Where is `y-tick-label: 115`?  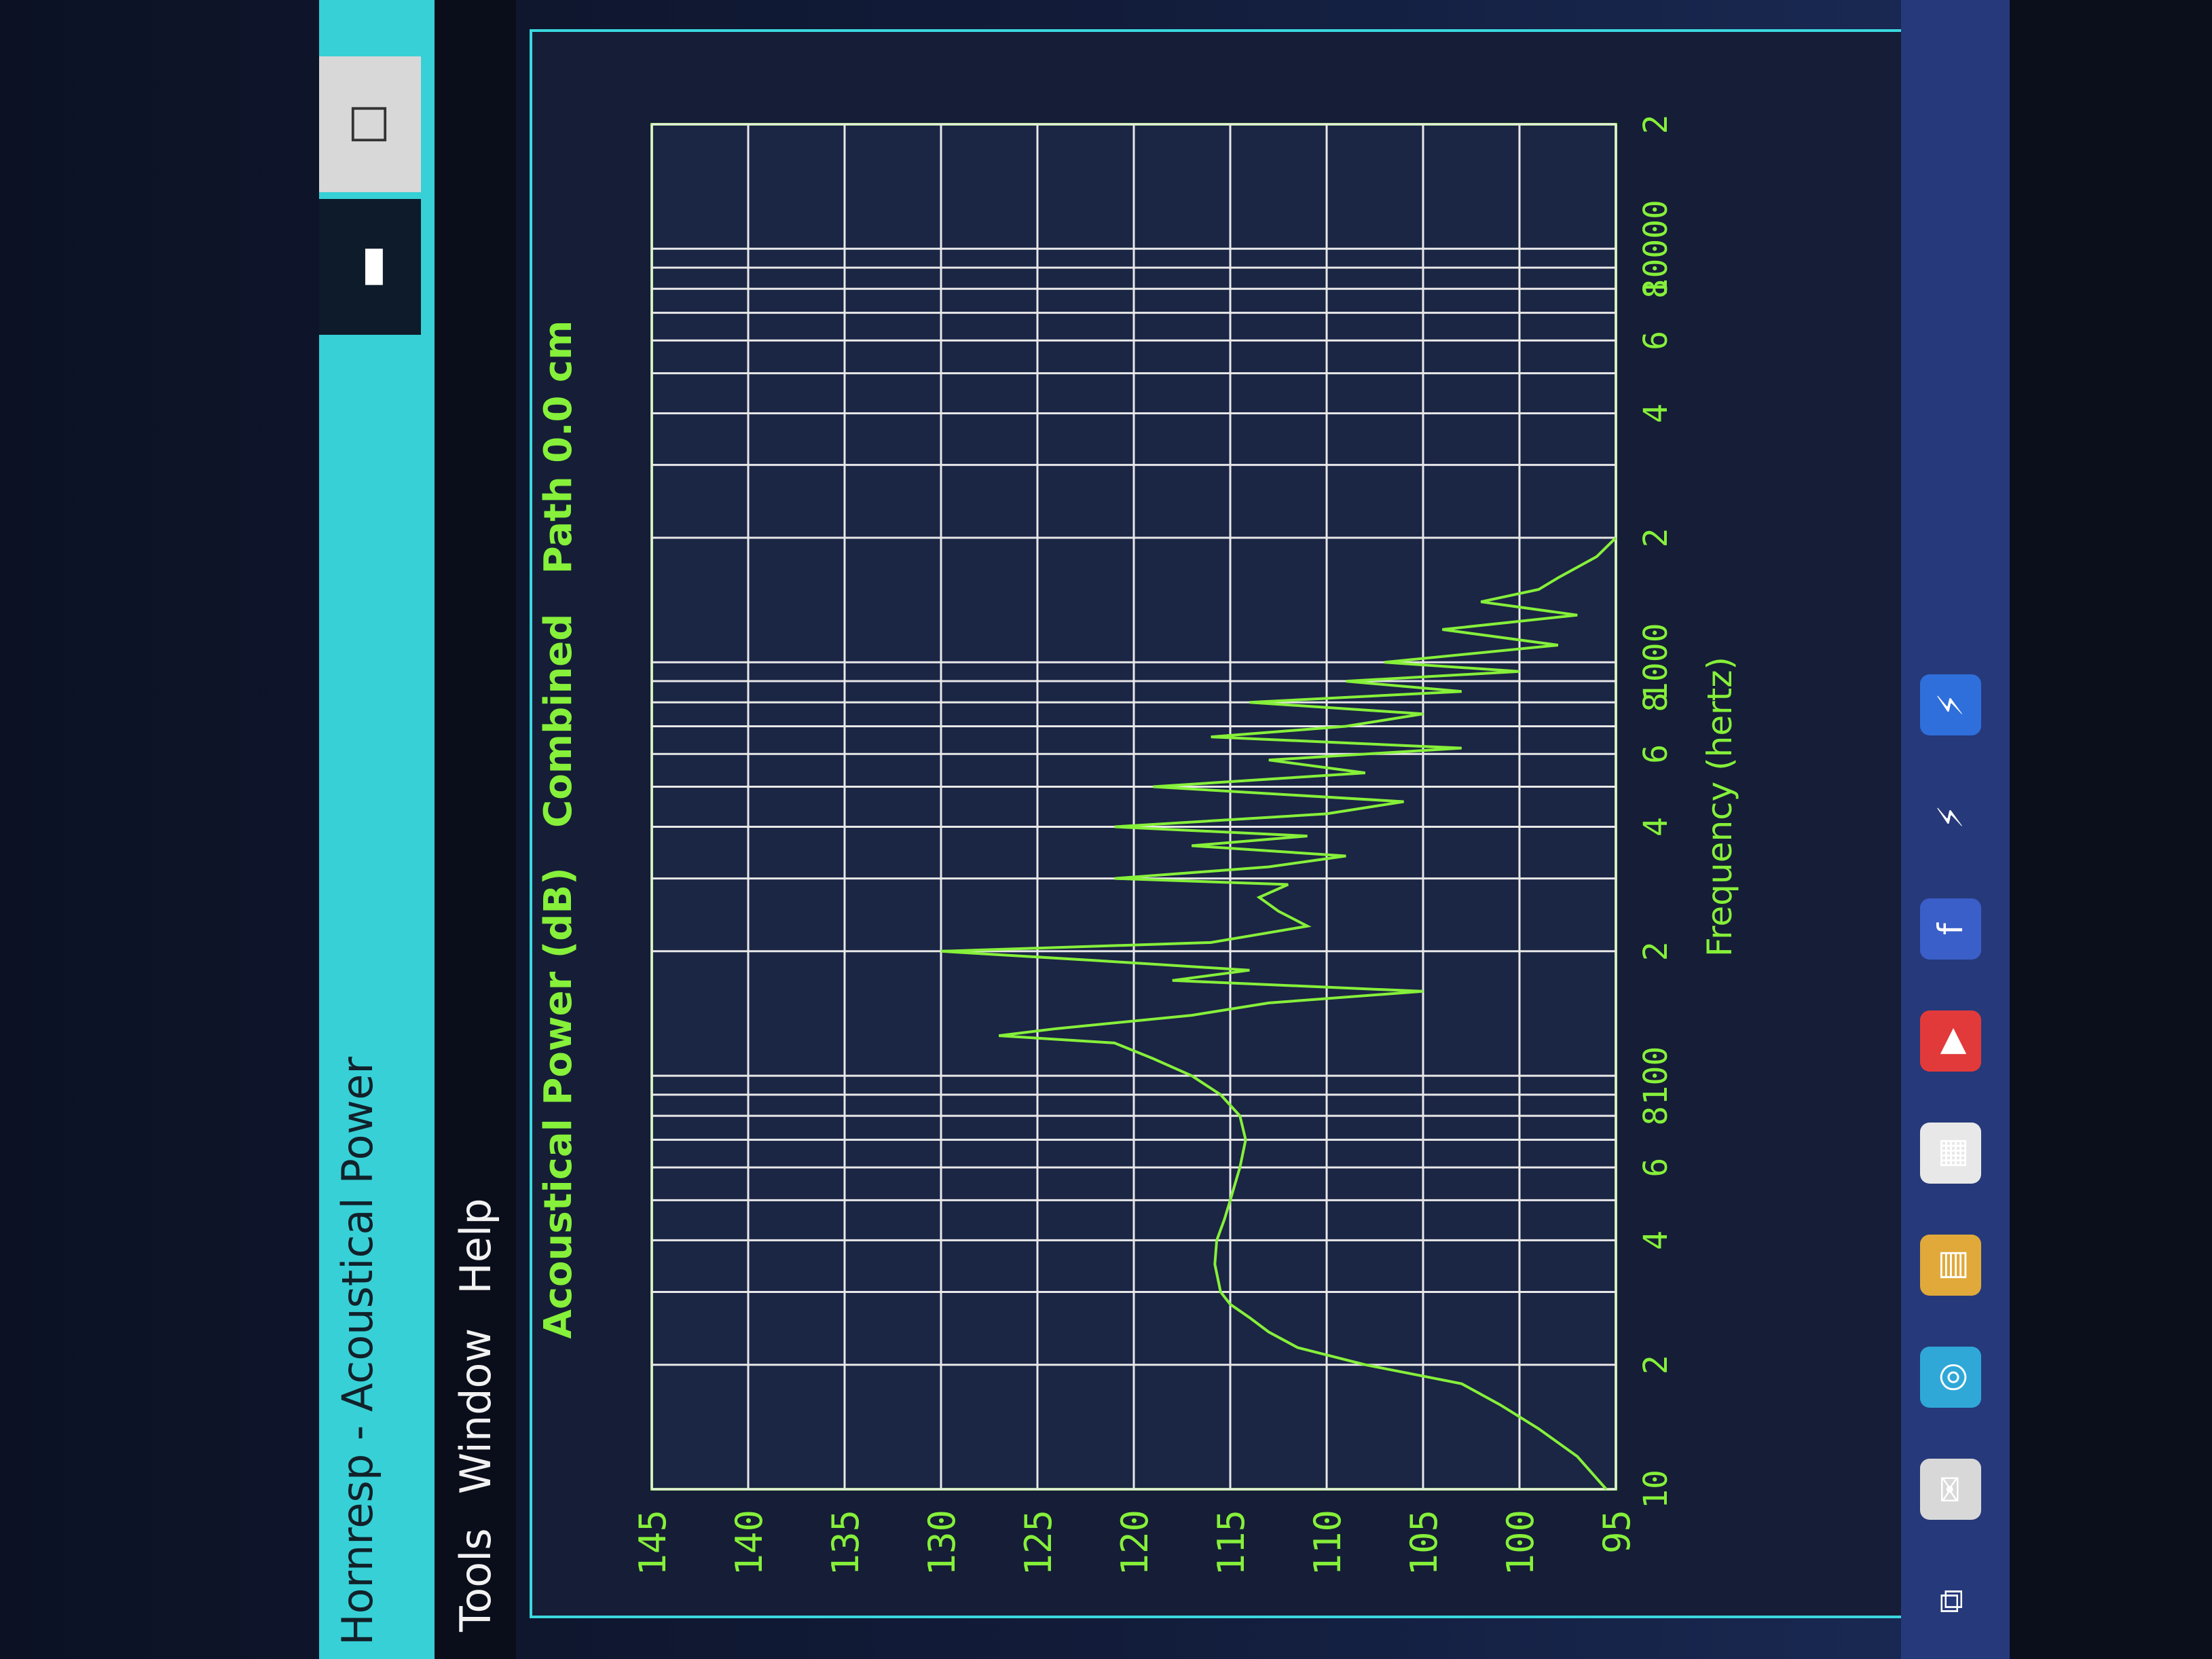 y-tick-label: 115 is located at coordinates (1231, 1543).